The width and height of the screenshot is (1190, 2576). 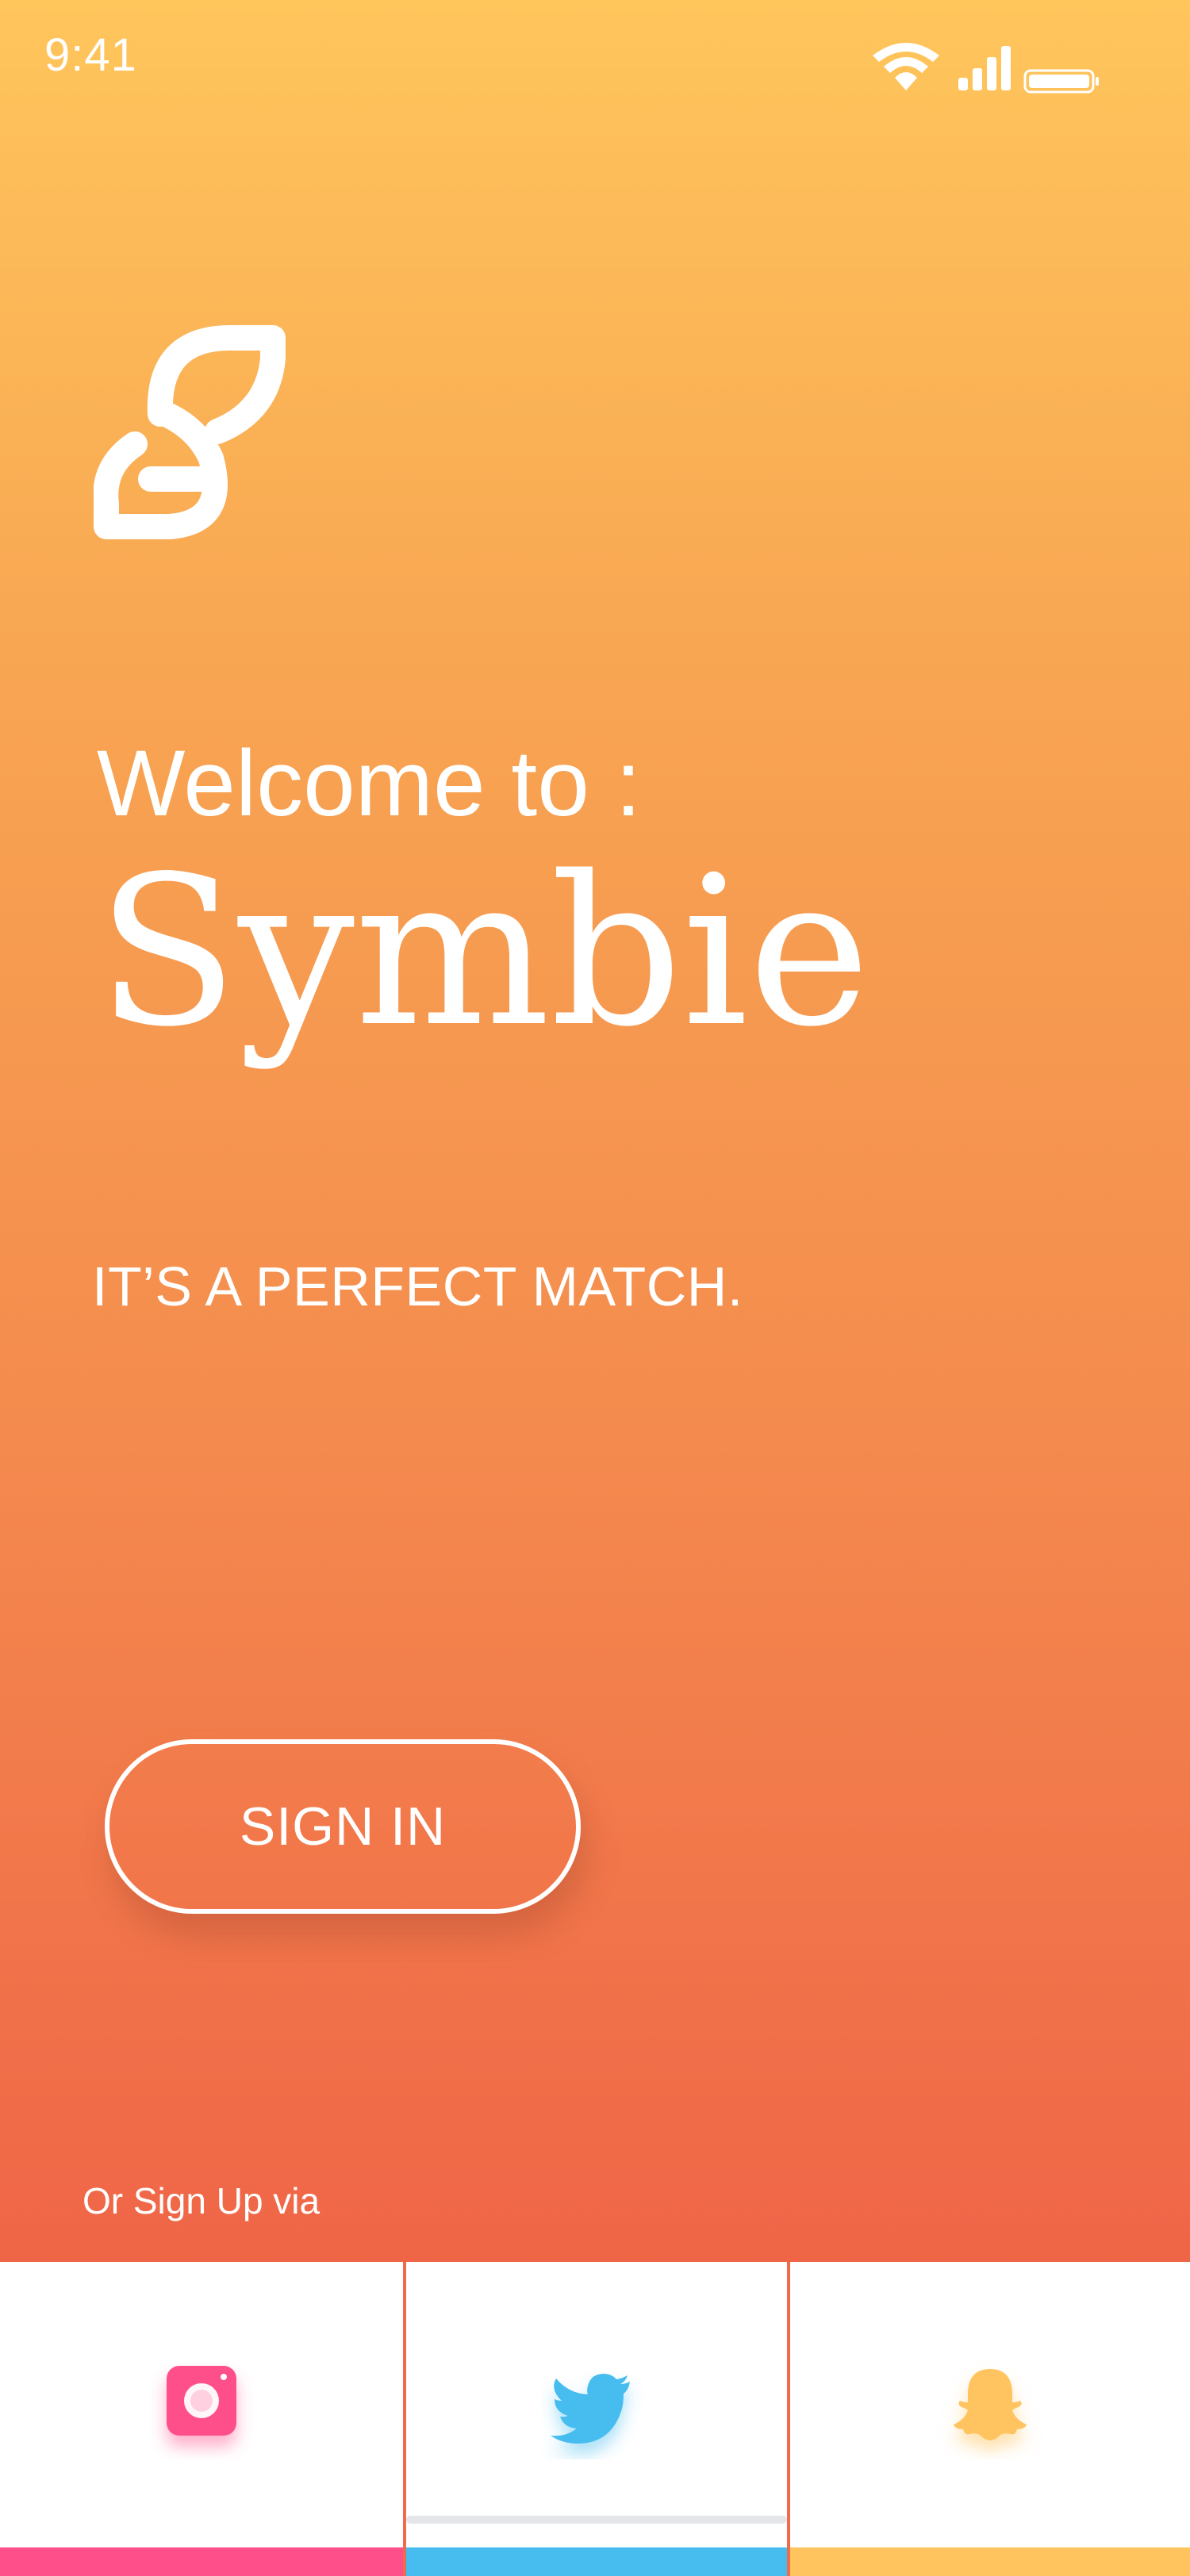 I want to click on active-tab-indicator, so click(x=596, y=2520).